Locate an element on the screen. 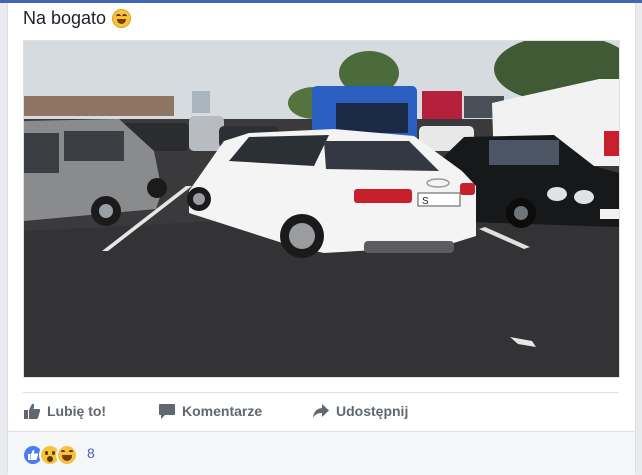  laughing-emoji-icon is located at coordinates (122, 18).